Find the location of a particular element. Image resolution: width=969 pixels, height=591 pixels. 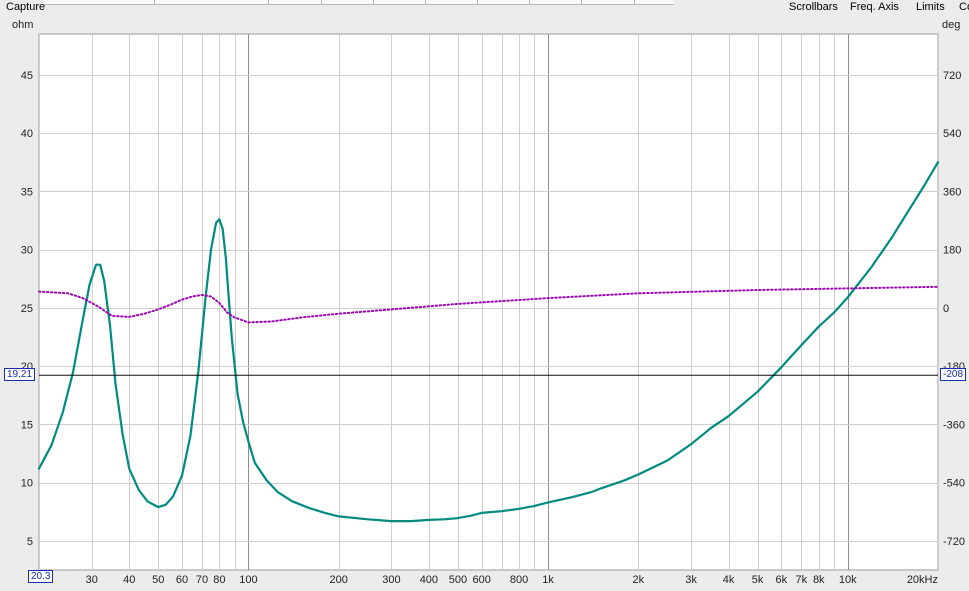

left-y-tick-label: 25 is located at coordinates (27, 309).